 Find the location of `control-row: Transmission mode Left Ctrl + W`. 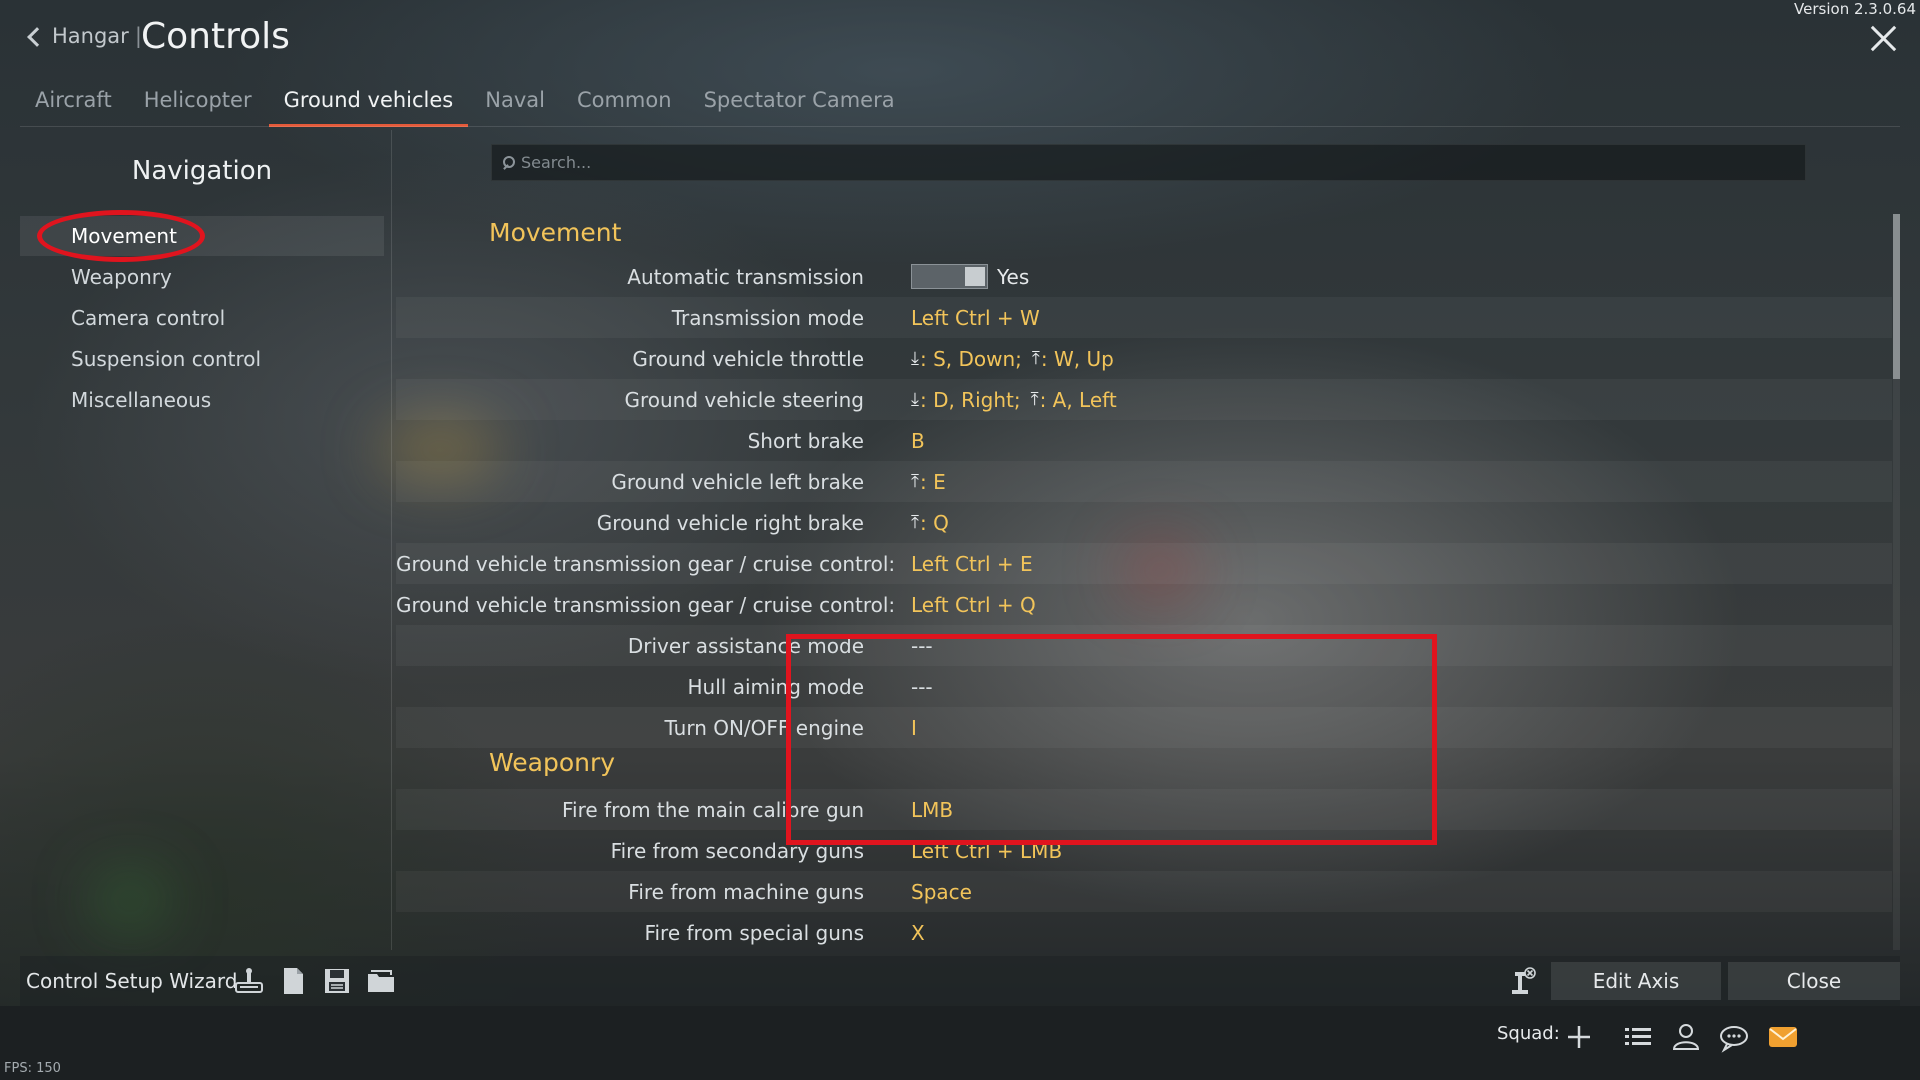

control-row: Transmission mode Left Ctrl + W is located at coordinates (1144, 317).